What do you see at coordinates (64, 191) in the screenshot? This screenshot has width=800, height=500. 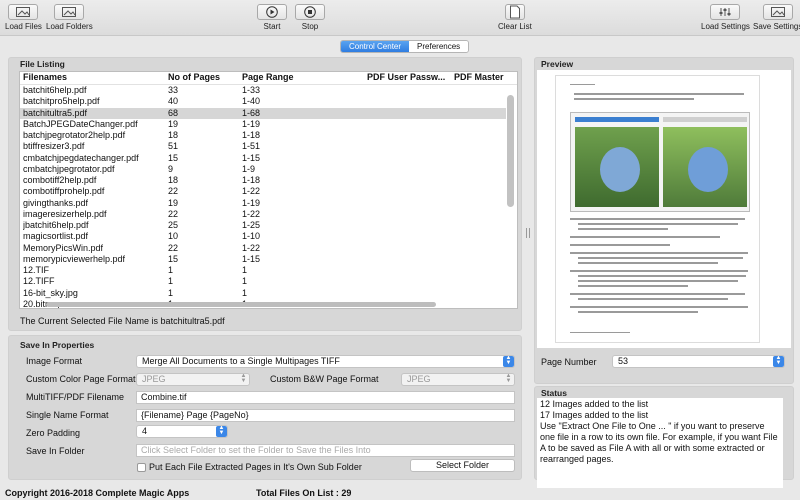 I see `table-cell: combotiffprohelp.pdf` at bounding box center [64, 191].